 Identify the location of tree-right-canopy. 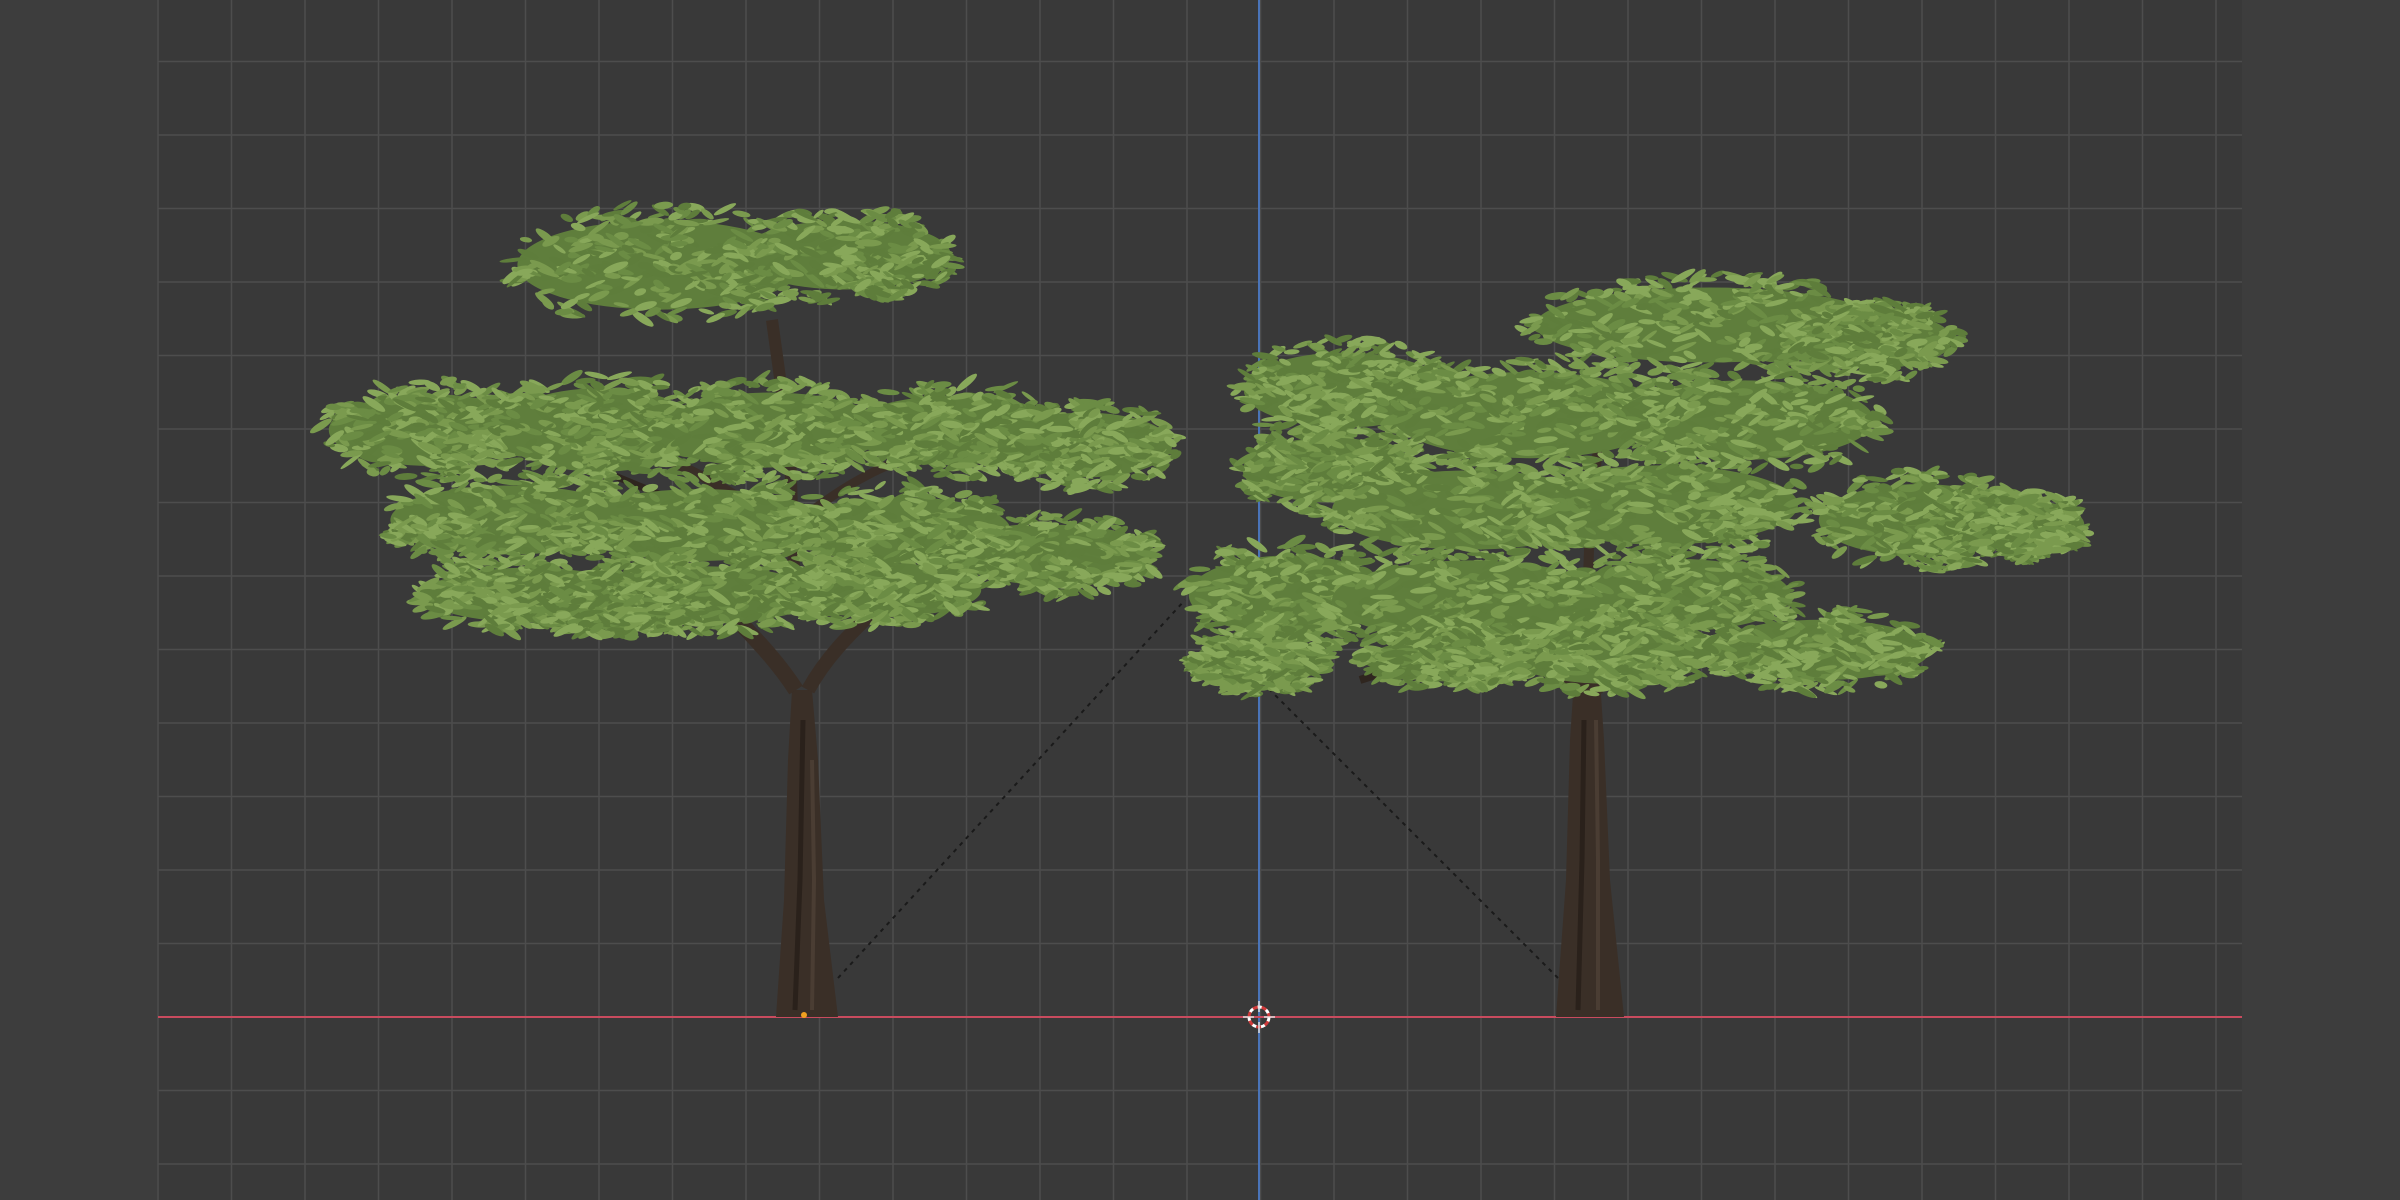
(1634, 484).